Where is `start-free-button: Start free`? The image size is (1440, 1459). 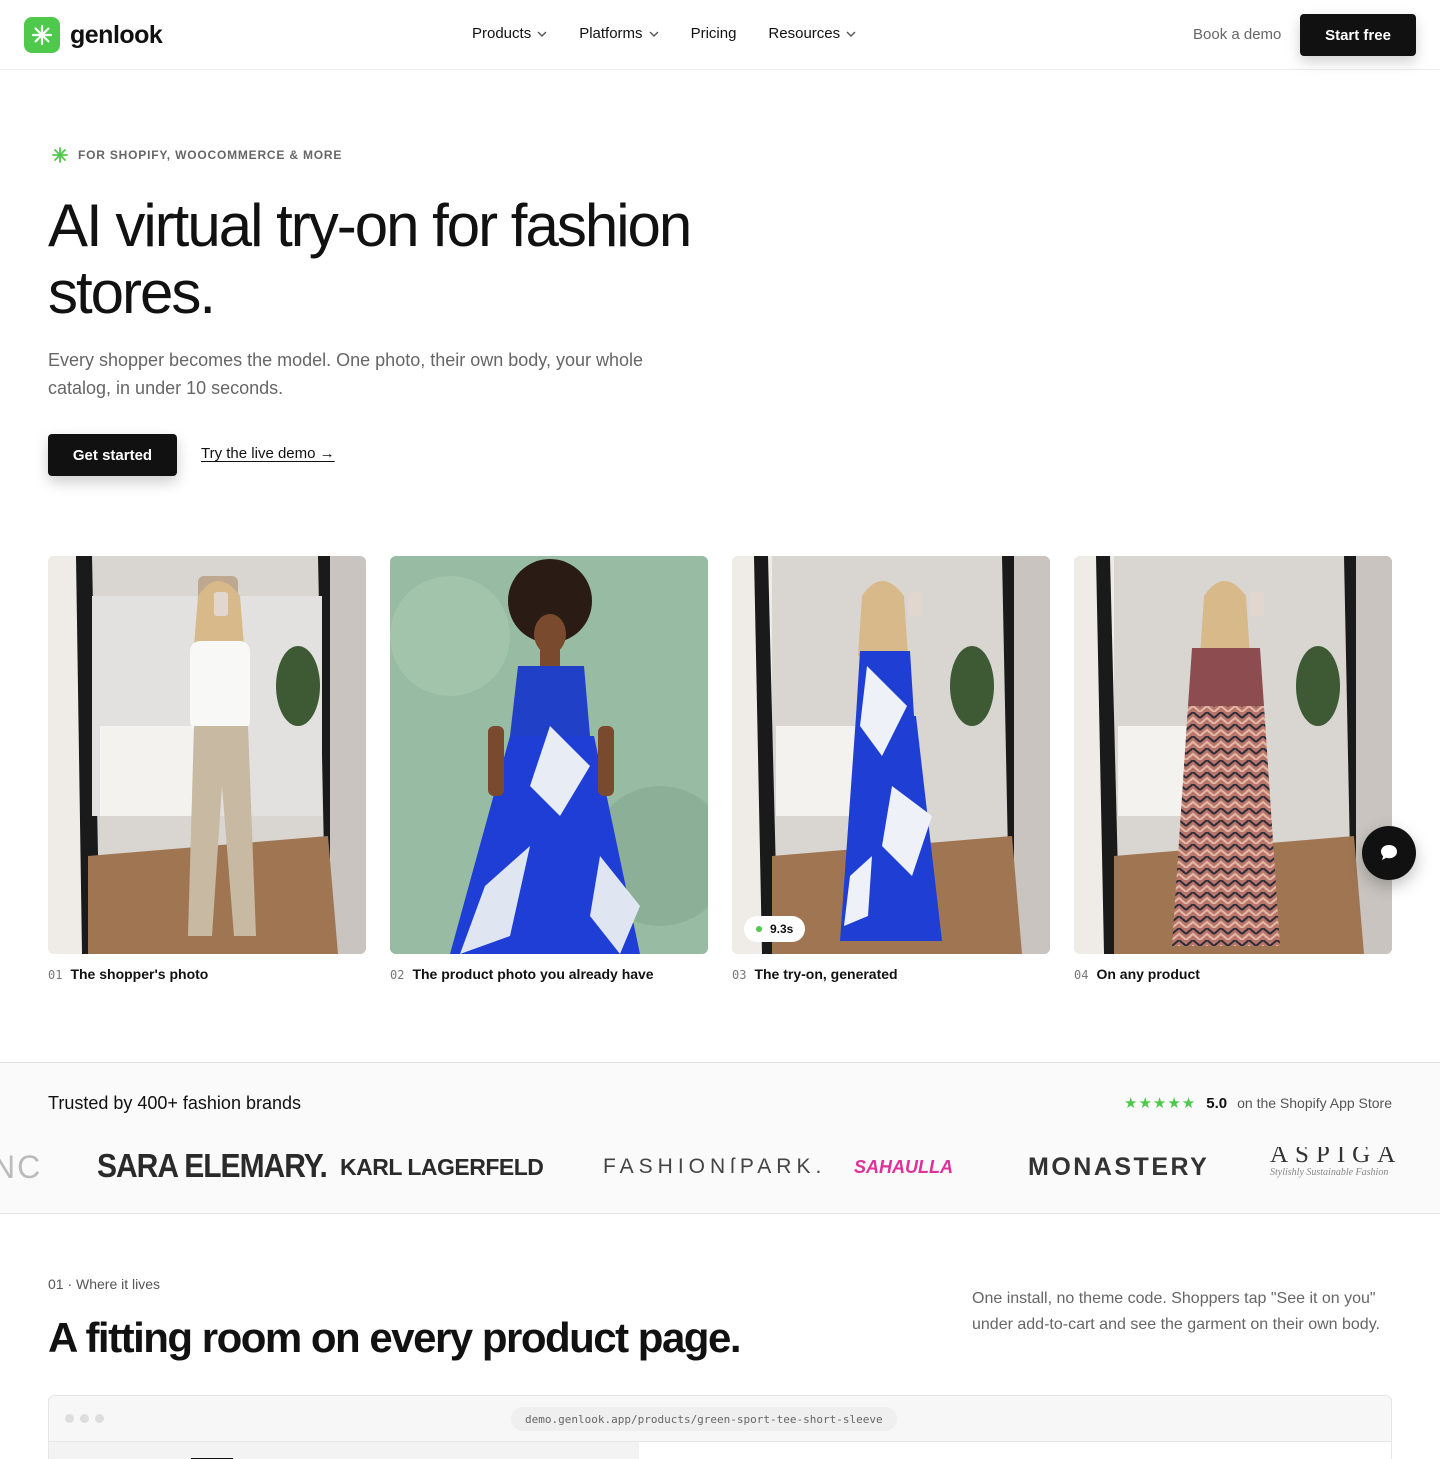 start-free-button: Start free is located at coordinates (1358, 35).